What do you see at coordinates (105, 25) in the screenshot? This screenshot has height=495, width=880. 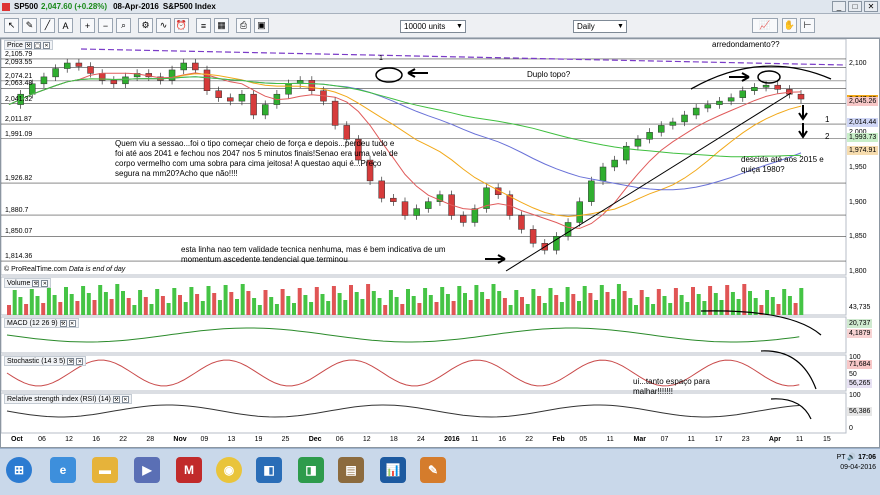 I see `zoom-out-icon: −` at bounding box center [105, 25].